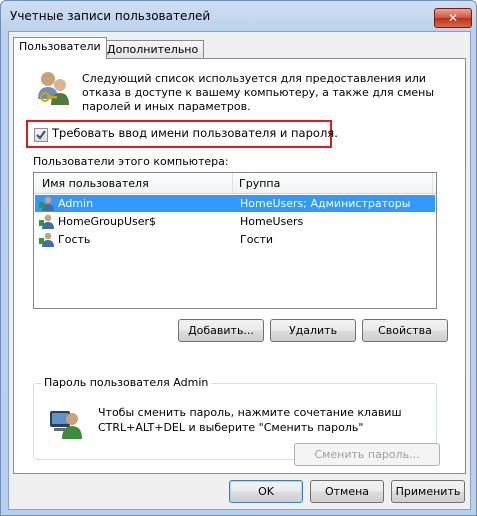 This screenshot has height=516, width=477. I want to click on column-header-username: Имя пользователя, so click(95, 183).